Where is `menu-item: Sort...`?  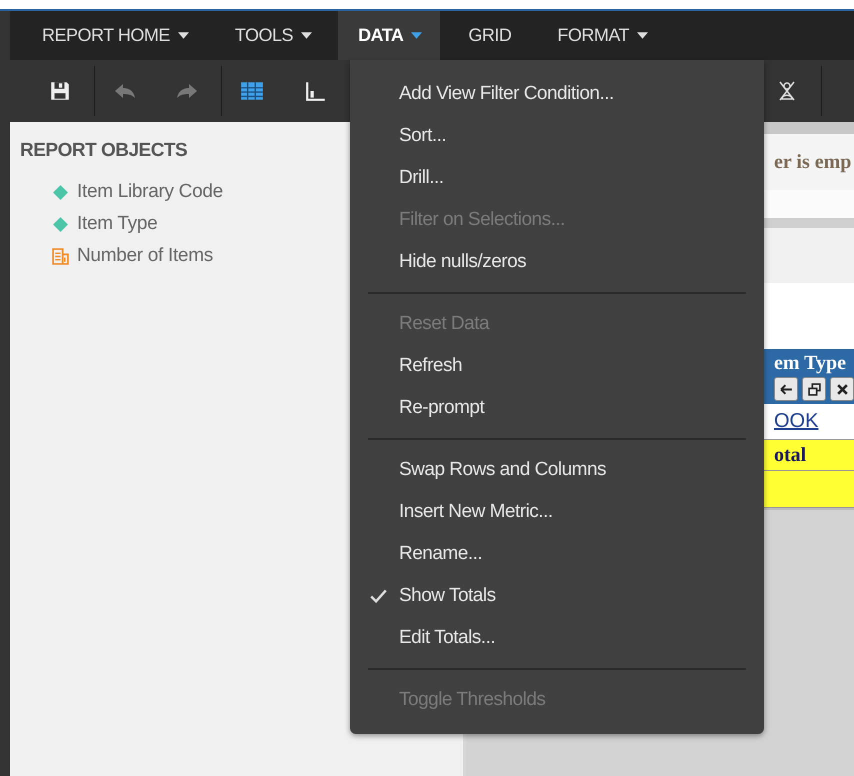 menu-item: Sort... is located at coordinates (557, 136).